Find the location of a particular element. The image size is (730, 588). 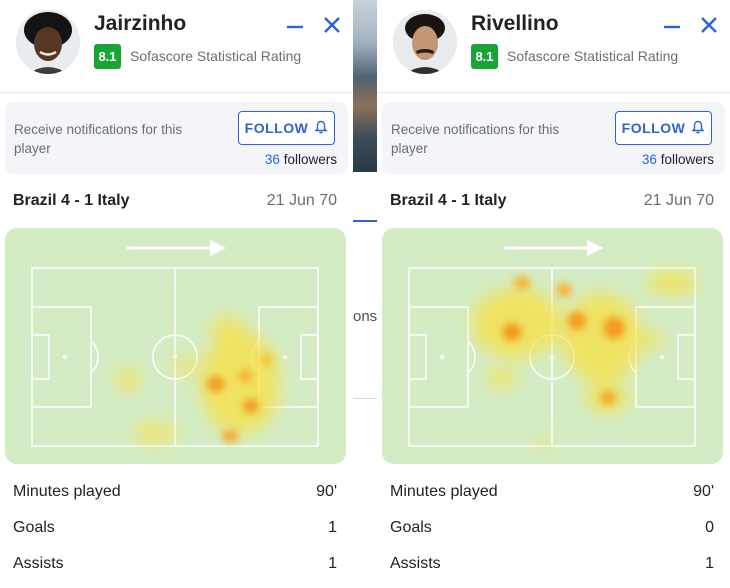

background-photo is located at coordinates (365, 86).